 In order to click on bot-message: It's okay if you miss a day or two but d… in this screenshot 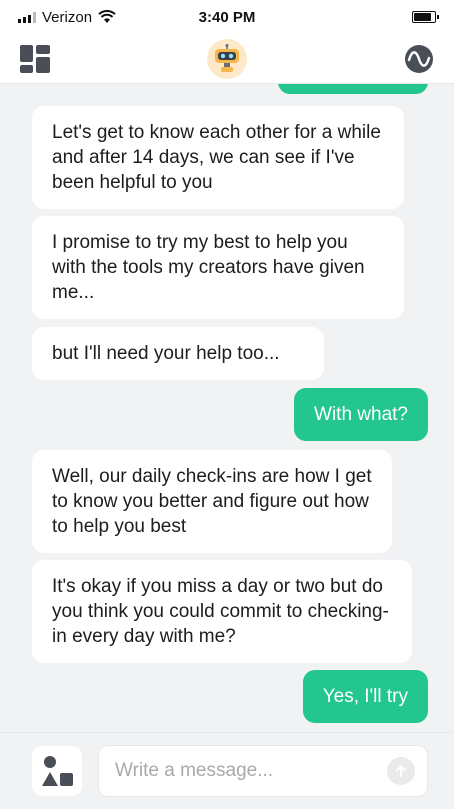, I will do `click(222, 611)`.